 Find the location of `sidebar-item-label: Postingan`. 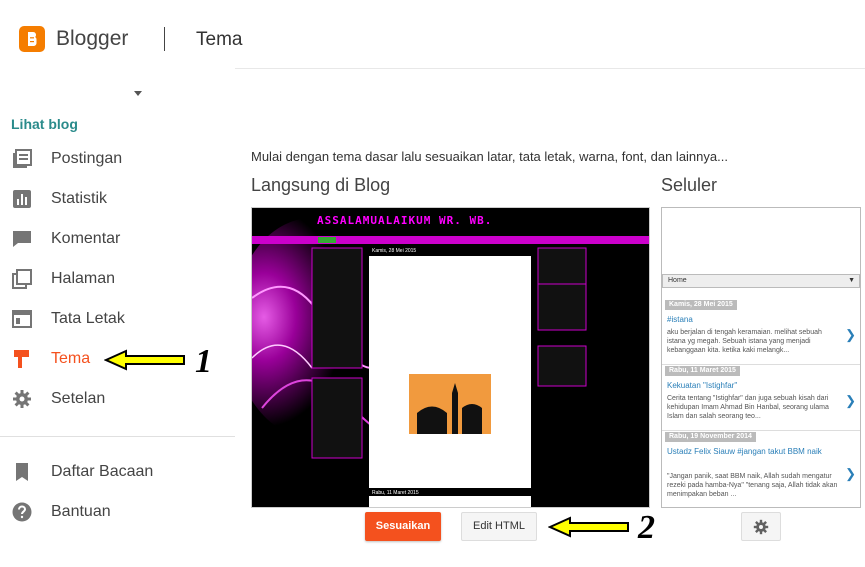

sidebar-item-label: Postingan is located at coordinates (87, 158).